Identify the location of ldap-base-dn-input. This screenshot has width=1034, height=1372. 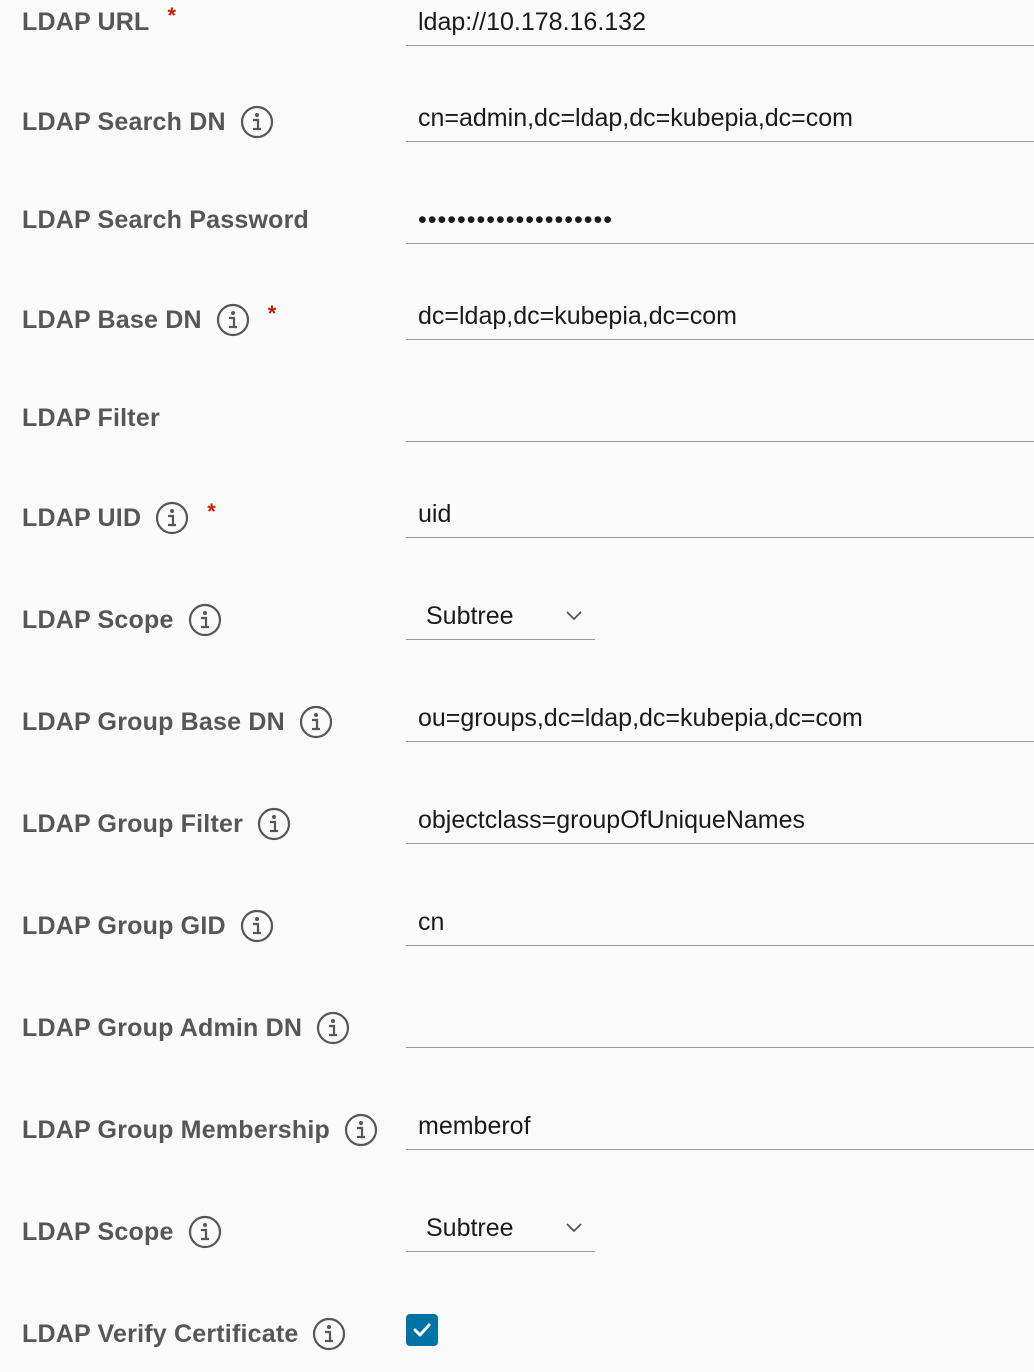
(720, 317).